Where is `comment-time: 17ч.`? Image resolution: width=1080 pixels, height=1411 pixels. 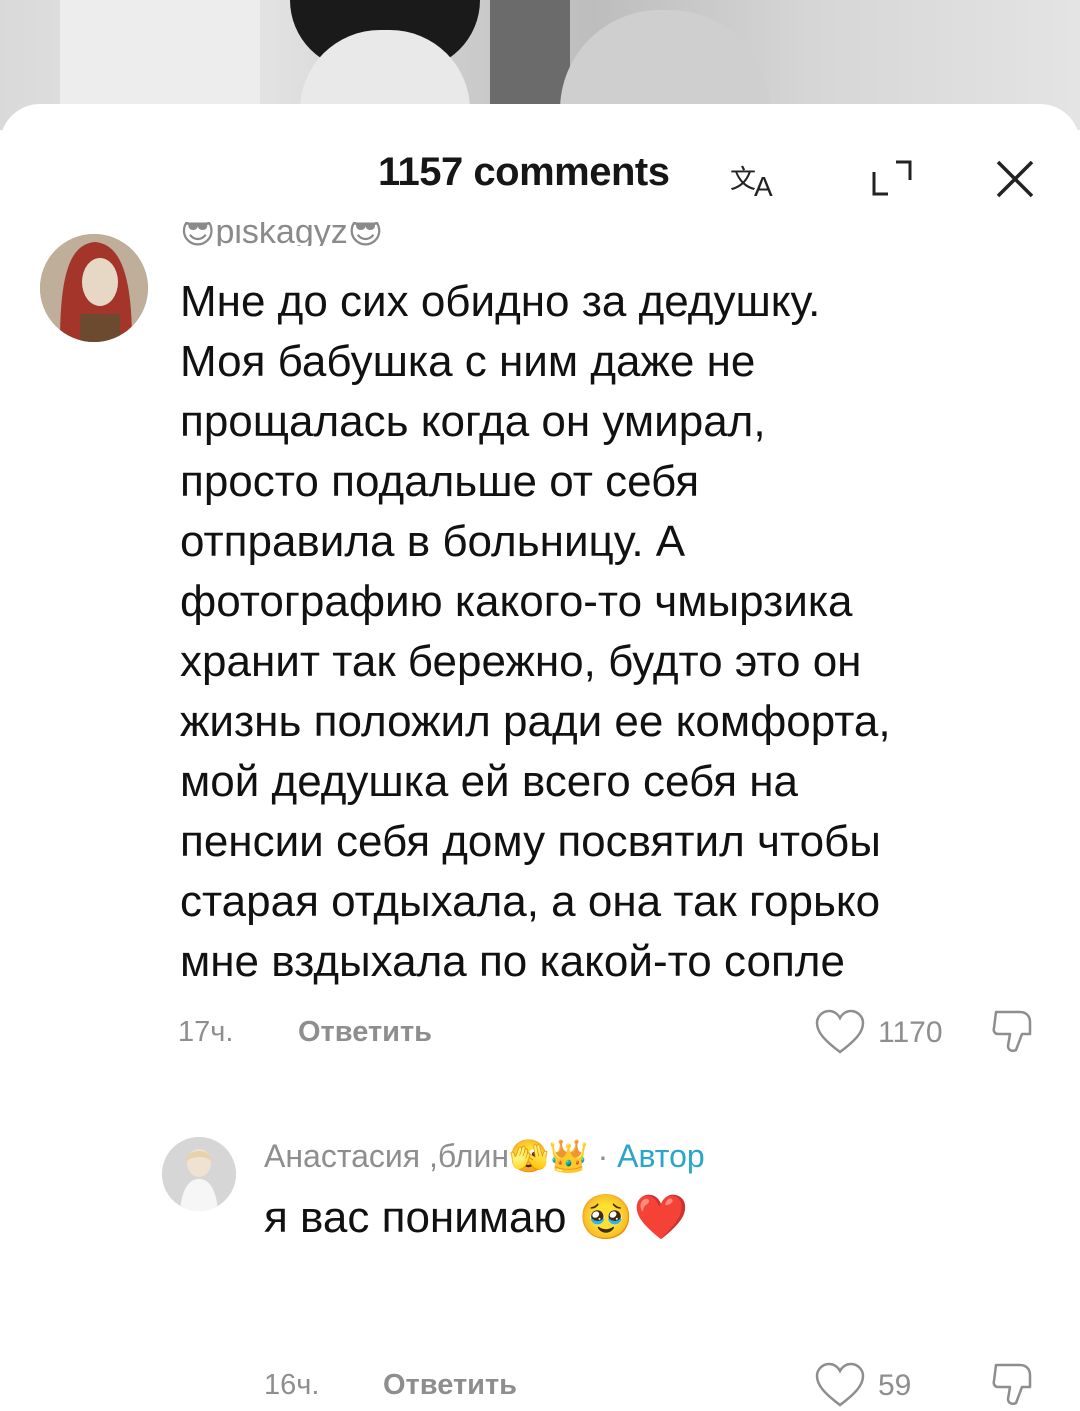
comment-time: 17ч. is located at coordinates (206, 1032).